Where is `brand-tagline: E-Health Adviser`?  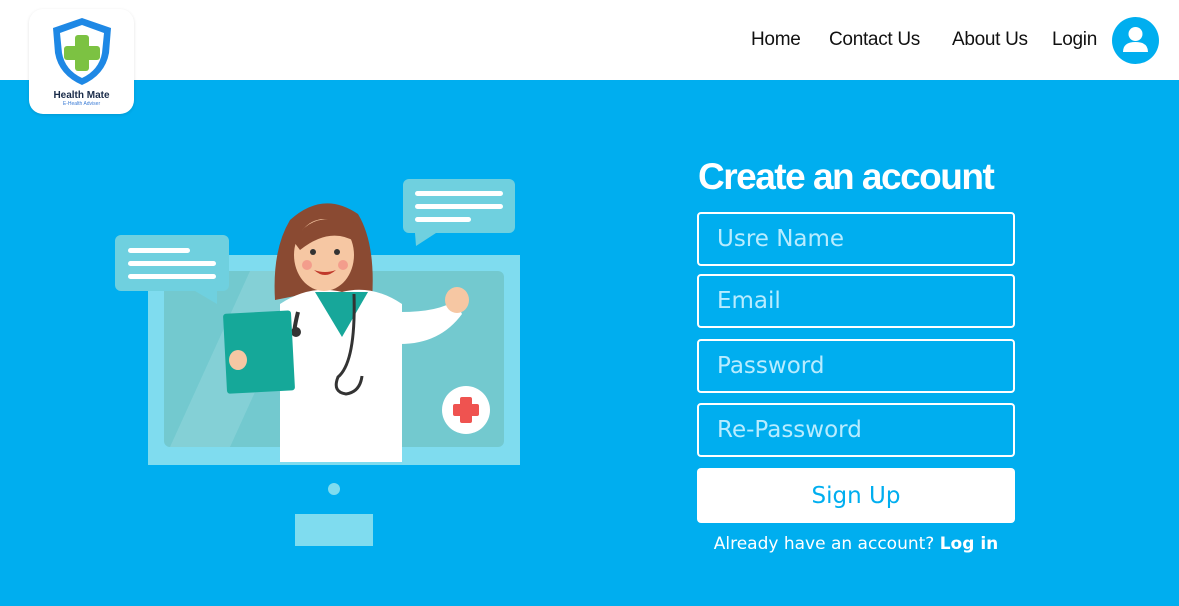
brand-tagline: E-Health Adviser is located at coordinates (81, 104).